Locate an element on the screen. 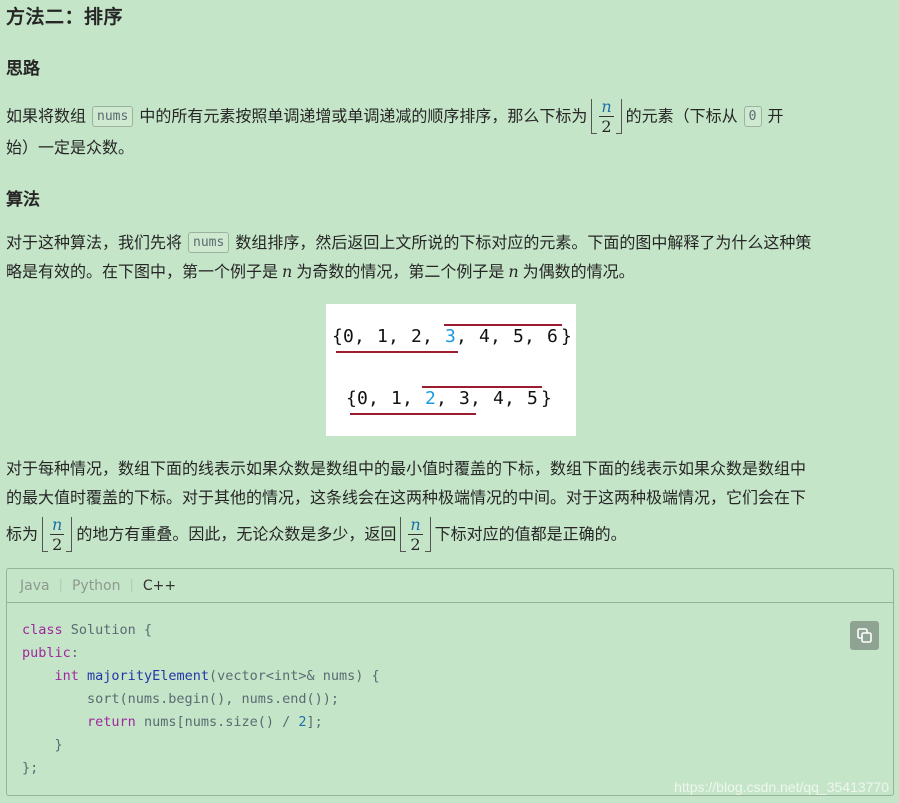 The height and width of the screenshot is (803, 899). row1-element: 5 is located at coordinates (518, 336).